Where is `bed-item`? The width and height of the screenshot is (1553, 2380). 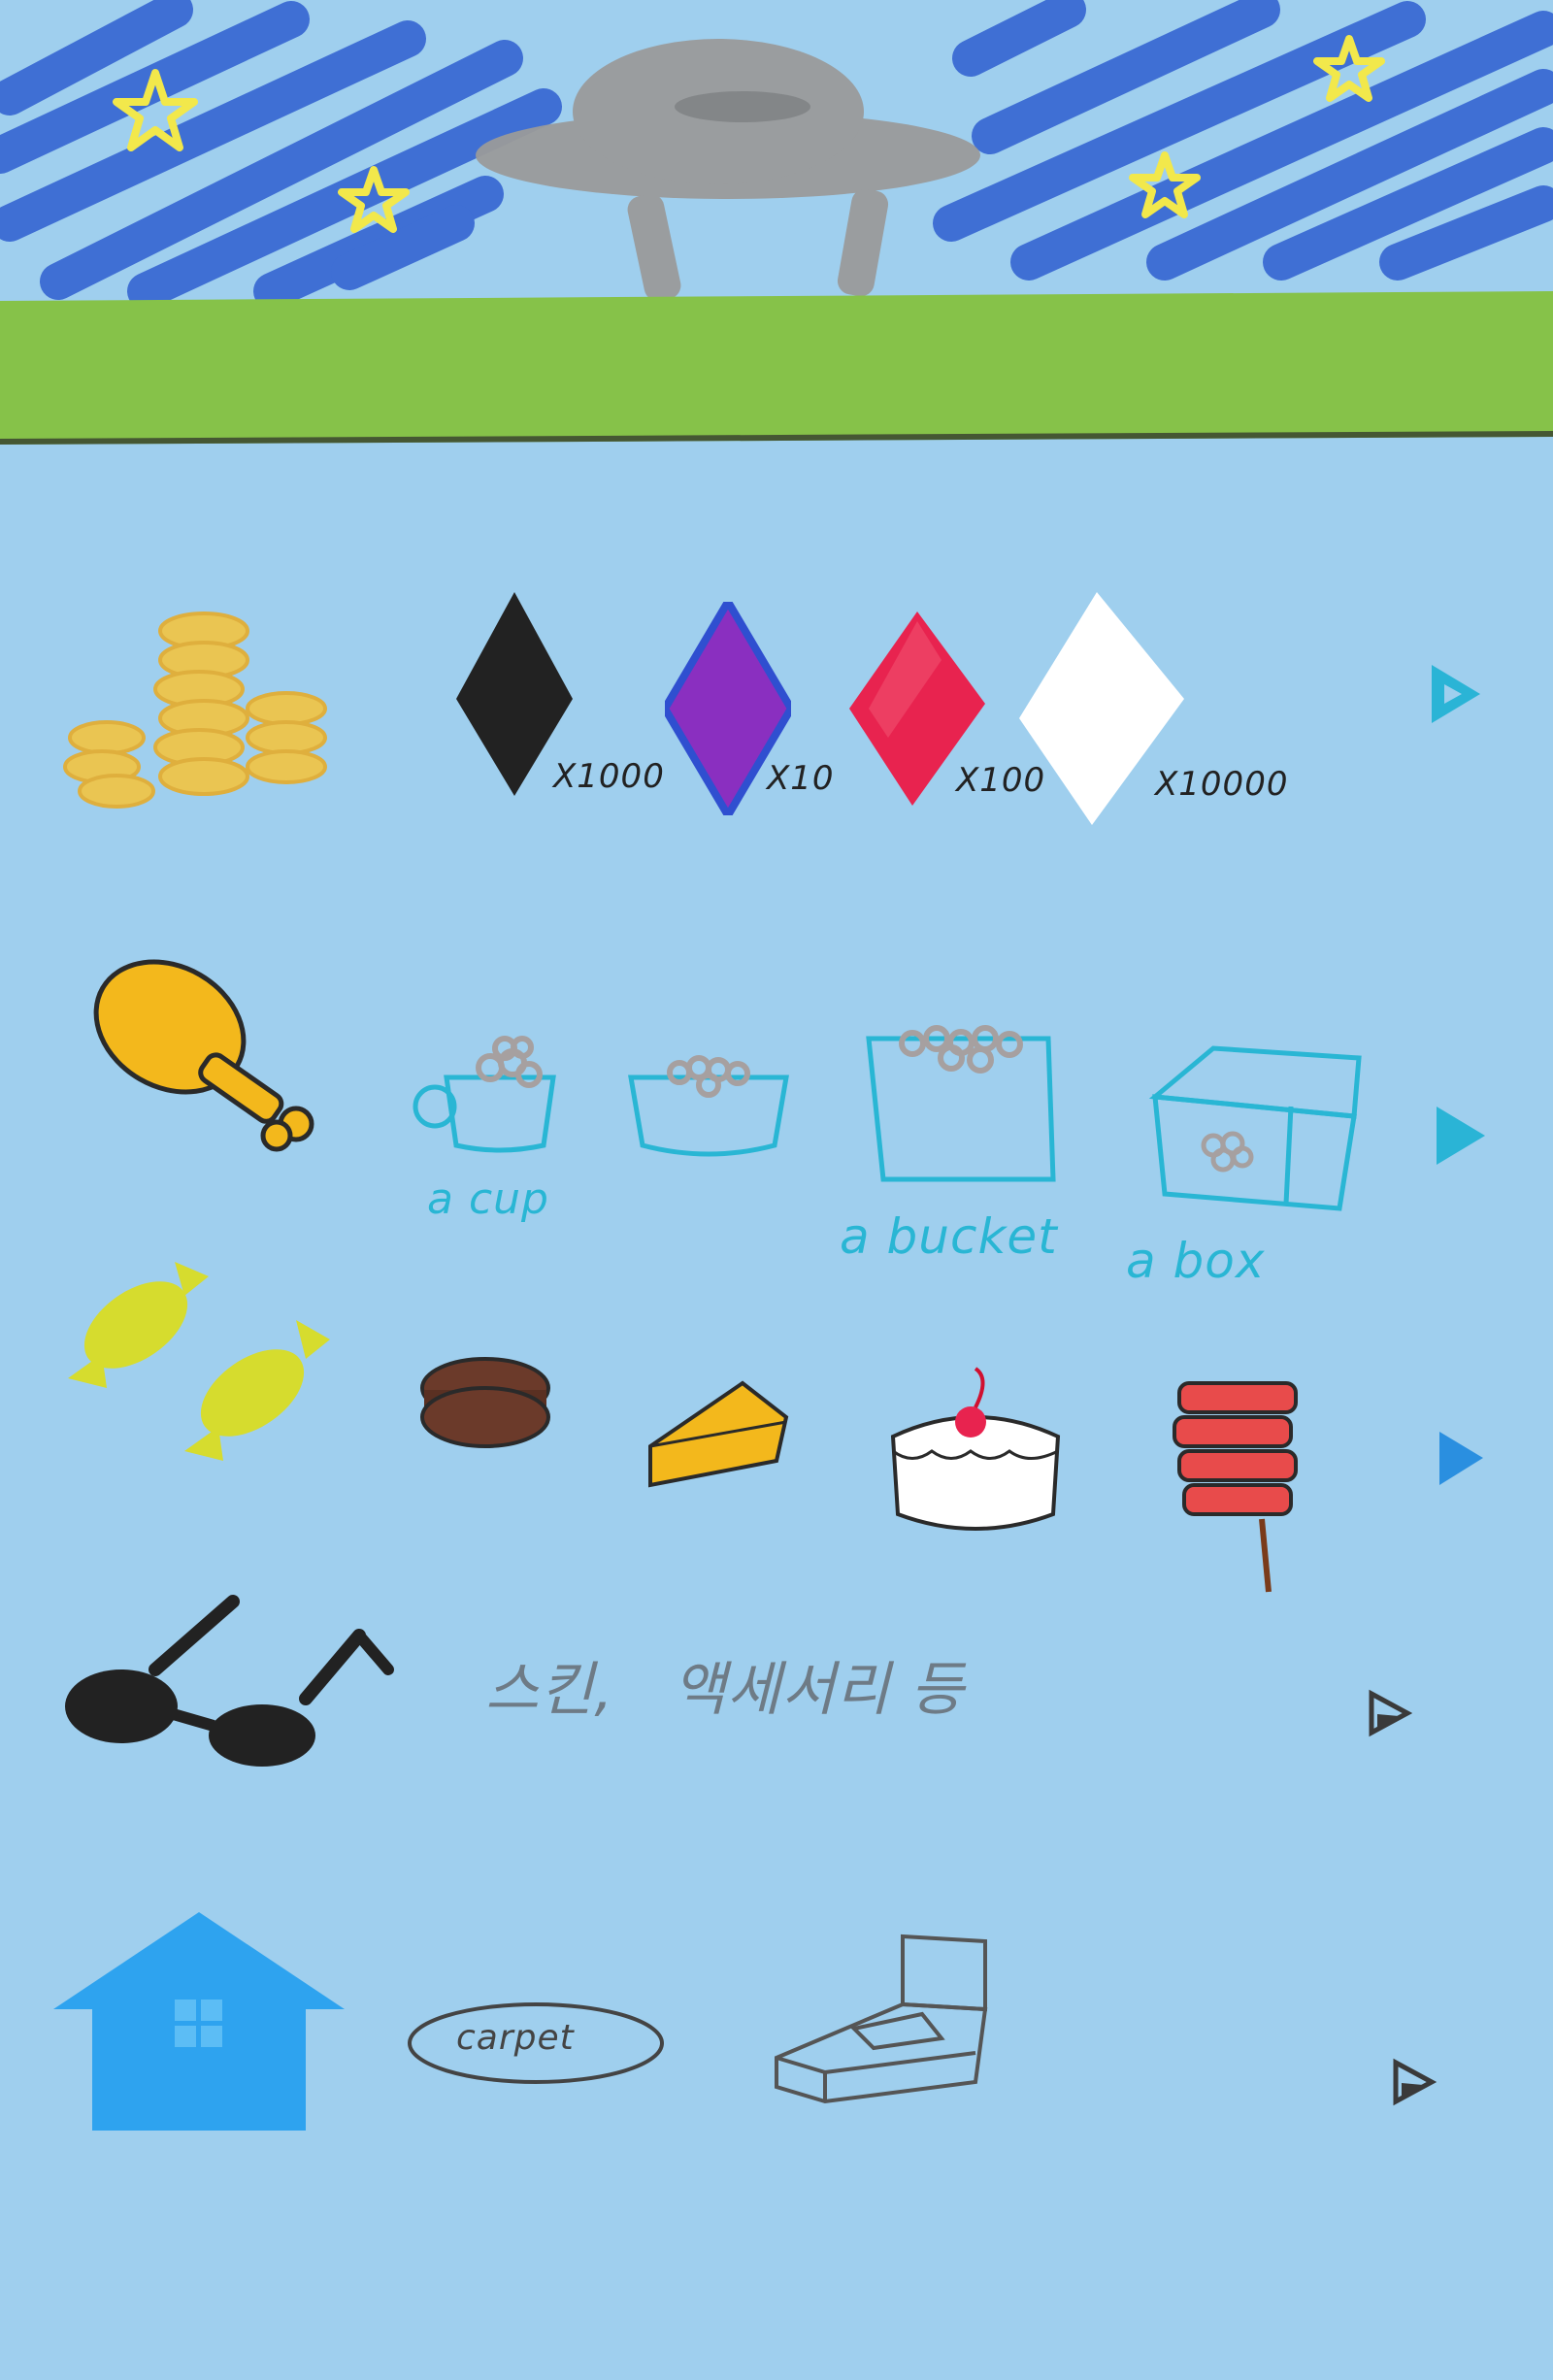 bed-item is located at coordinates (883, 2029).